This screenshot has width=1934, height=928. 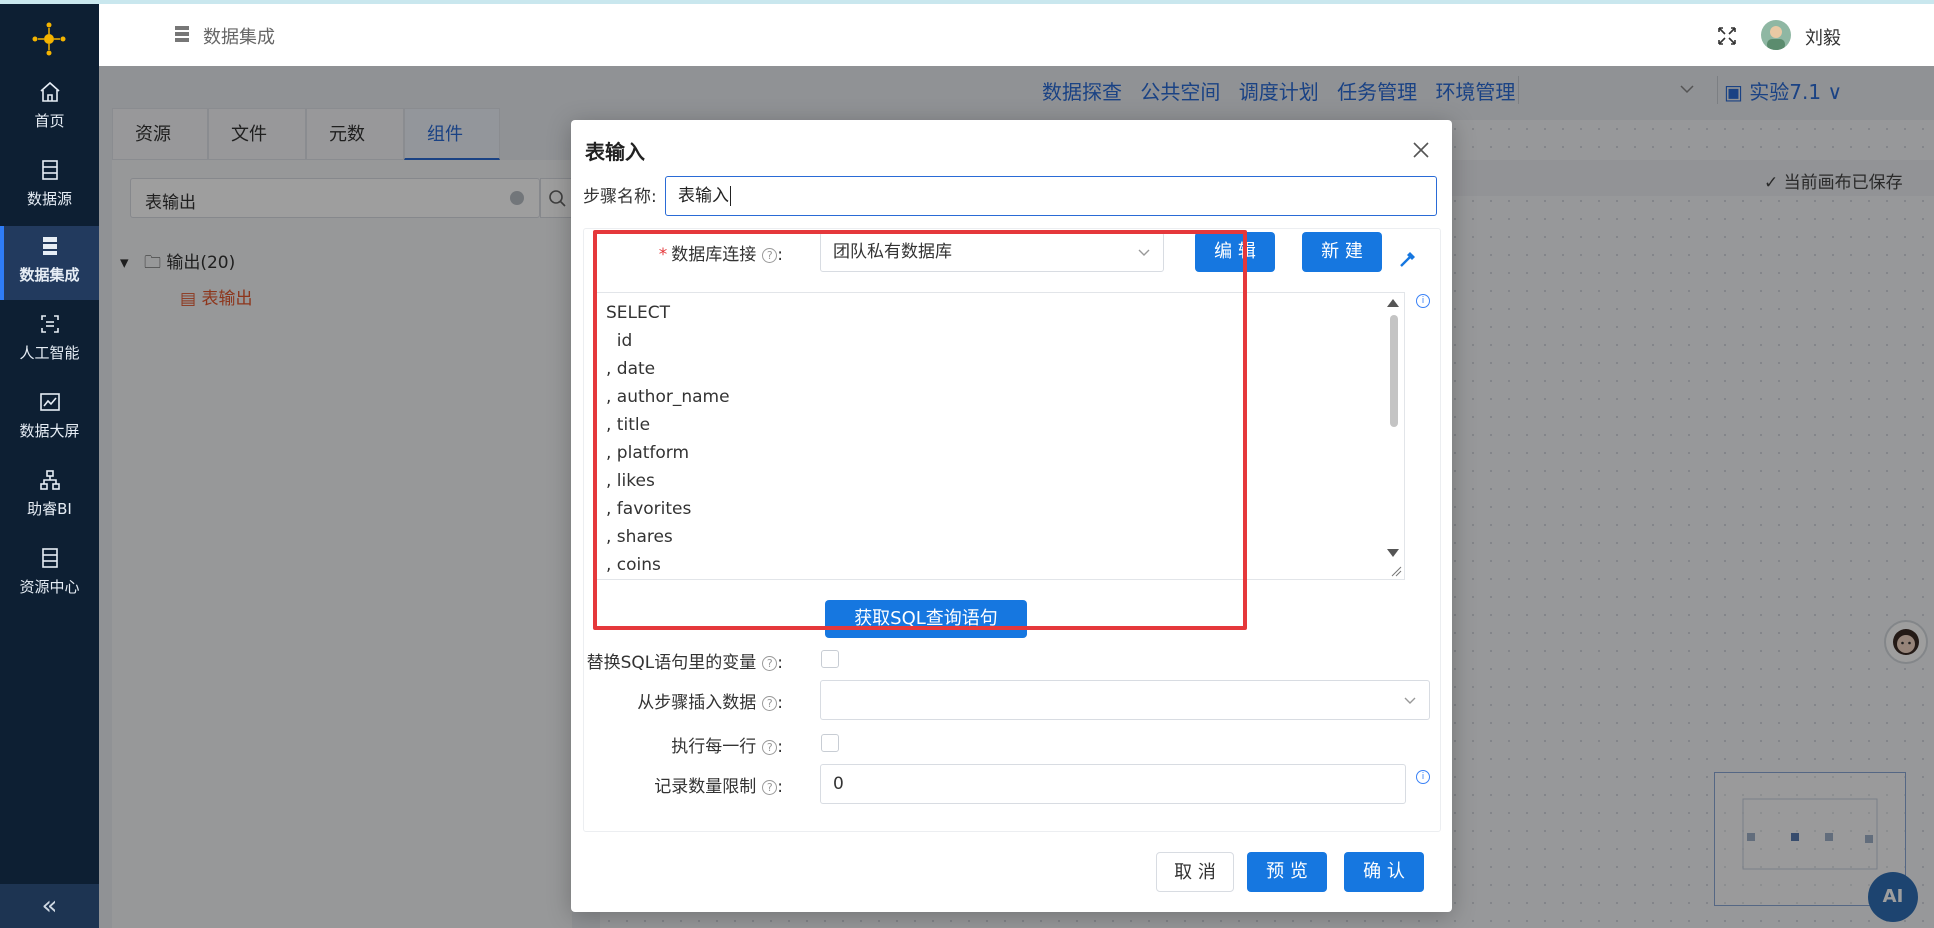 What do you see at coordinates (49, 91) in the screenshot?
I see `home-icon` at bounding box center [49, 91].